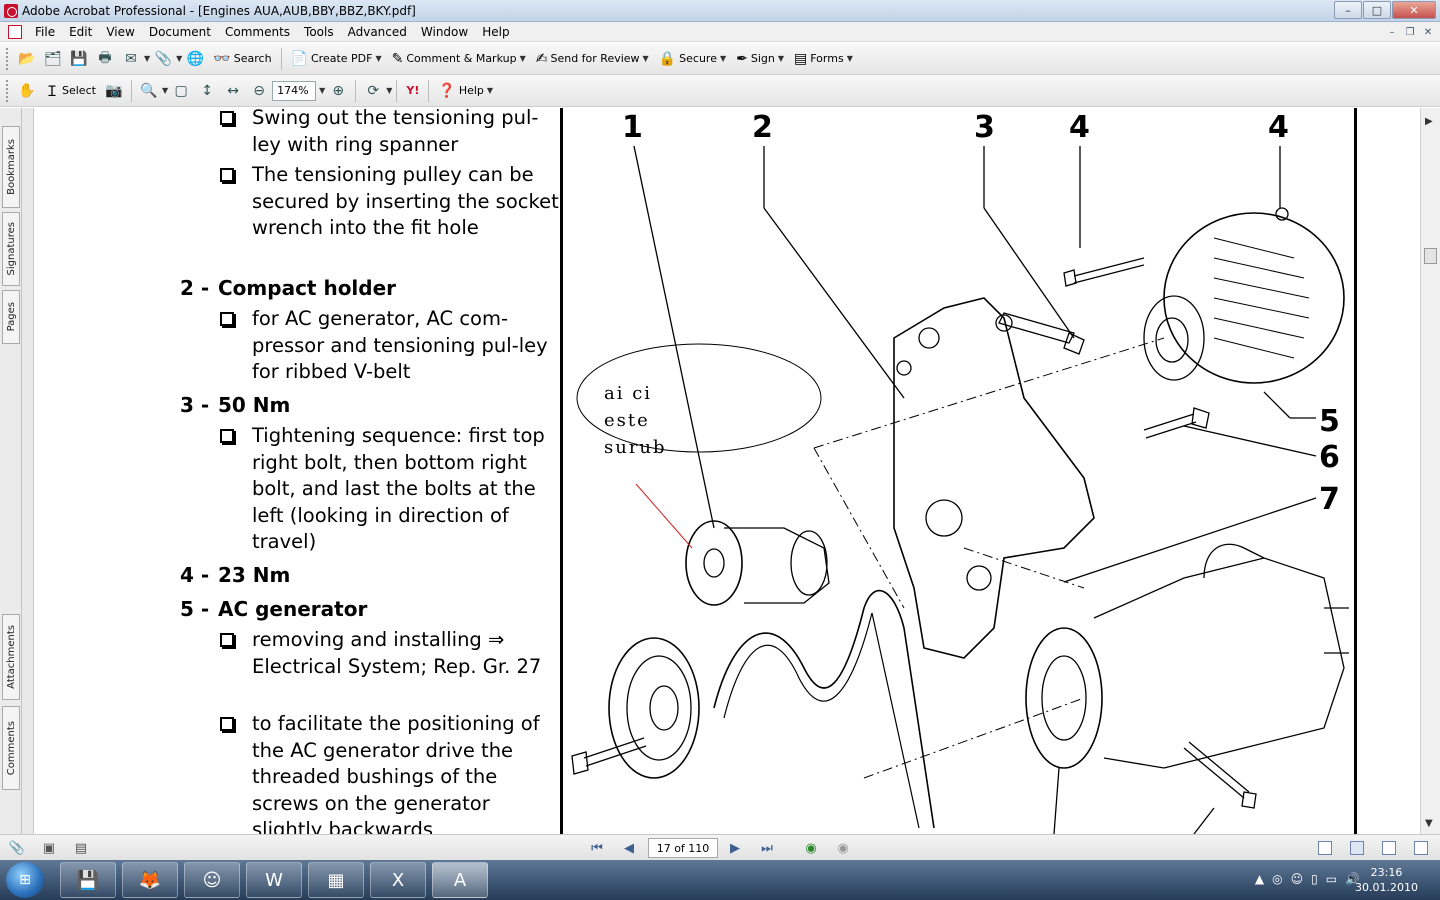  What do you see at coordinates (45, 32) in the screenshot?
I see `menu-file: File` at bounding box center [45, 32].